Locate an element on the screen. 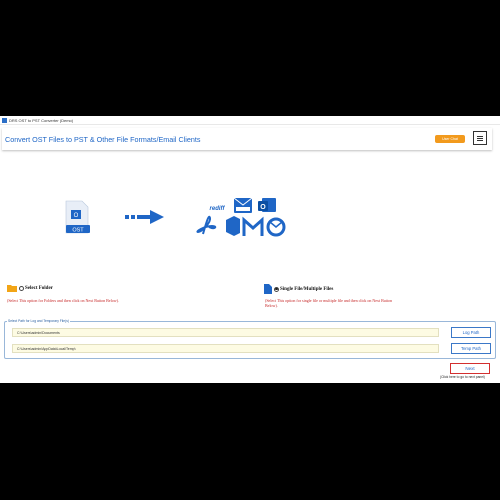  single-file-label: Single File/Multiple Files is located at coordinates (307, 289).